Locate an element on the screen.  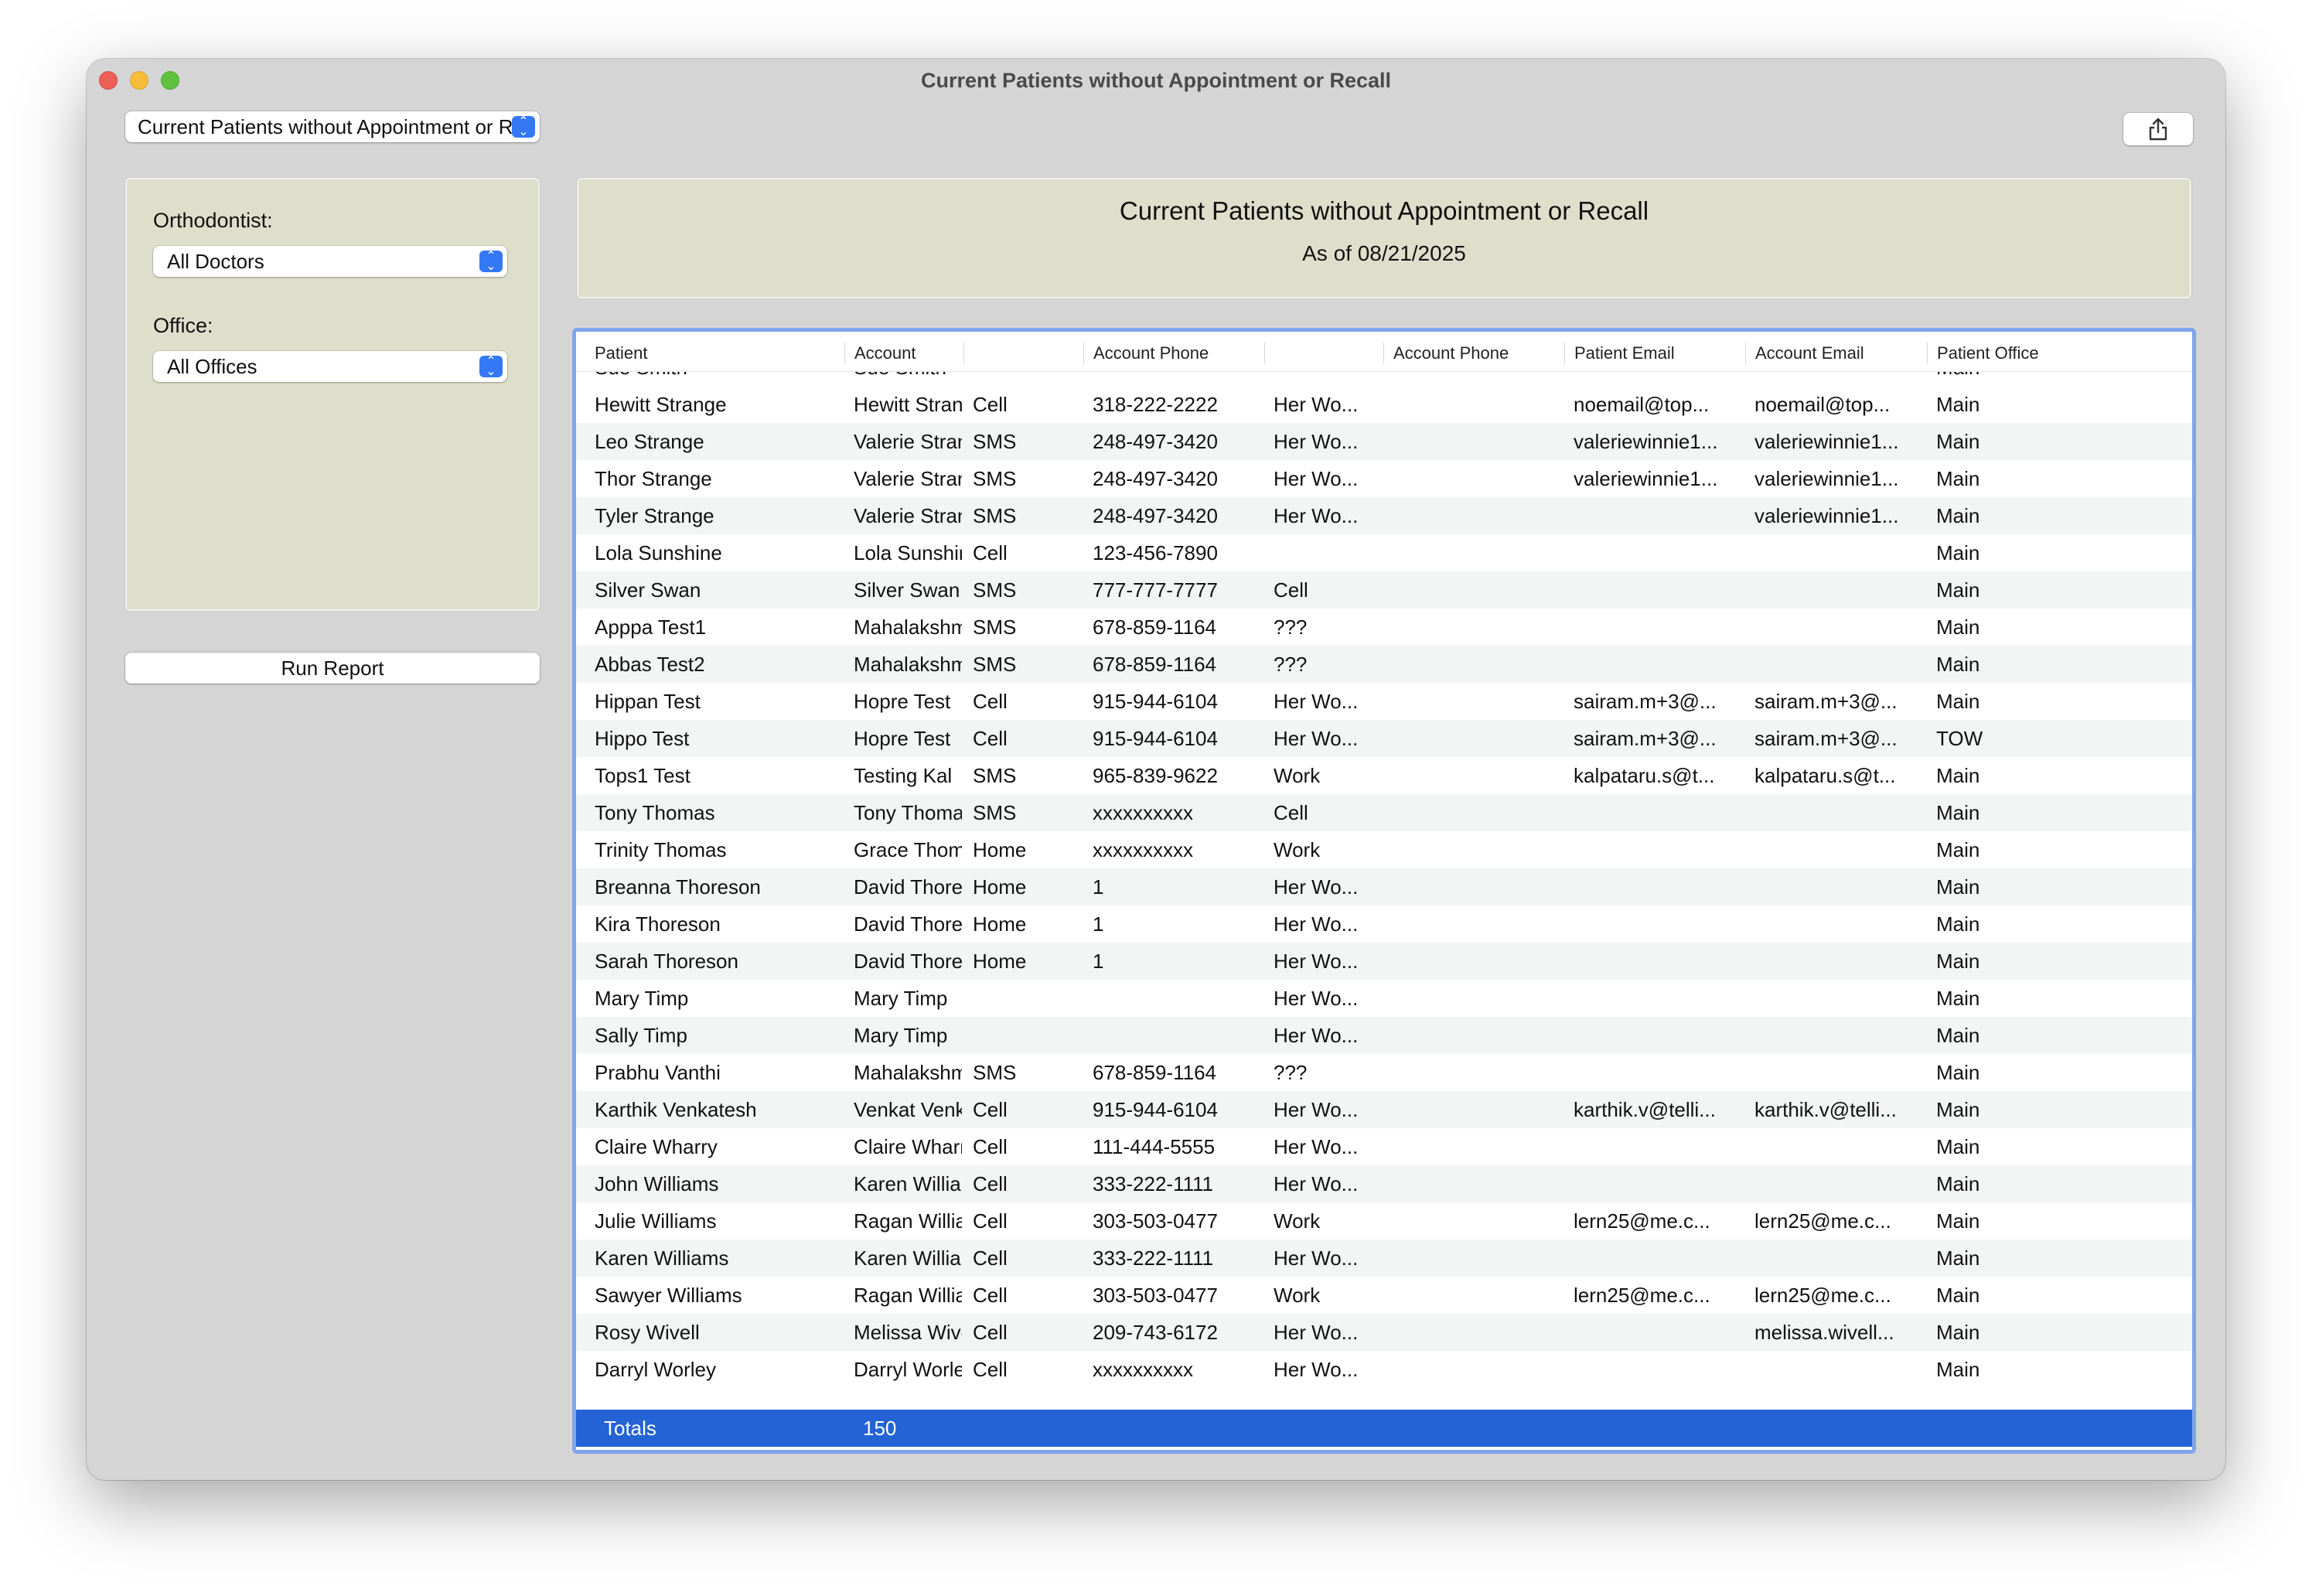
cell-account: Sue Smith is located at coordinates (908, 379).